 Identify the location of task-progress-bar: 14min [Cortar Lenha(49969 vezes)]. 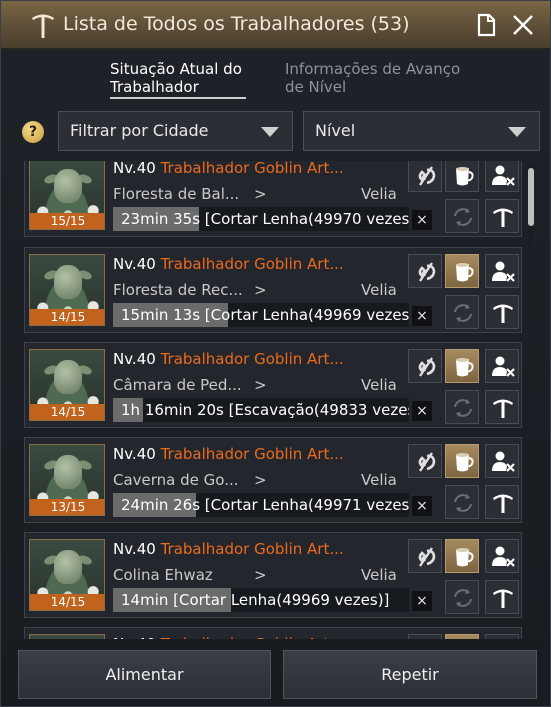
(261, 600).